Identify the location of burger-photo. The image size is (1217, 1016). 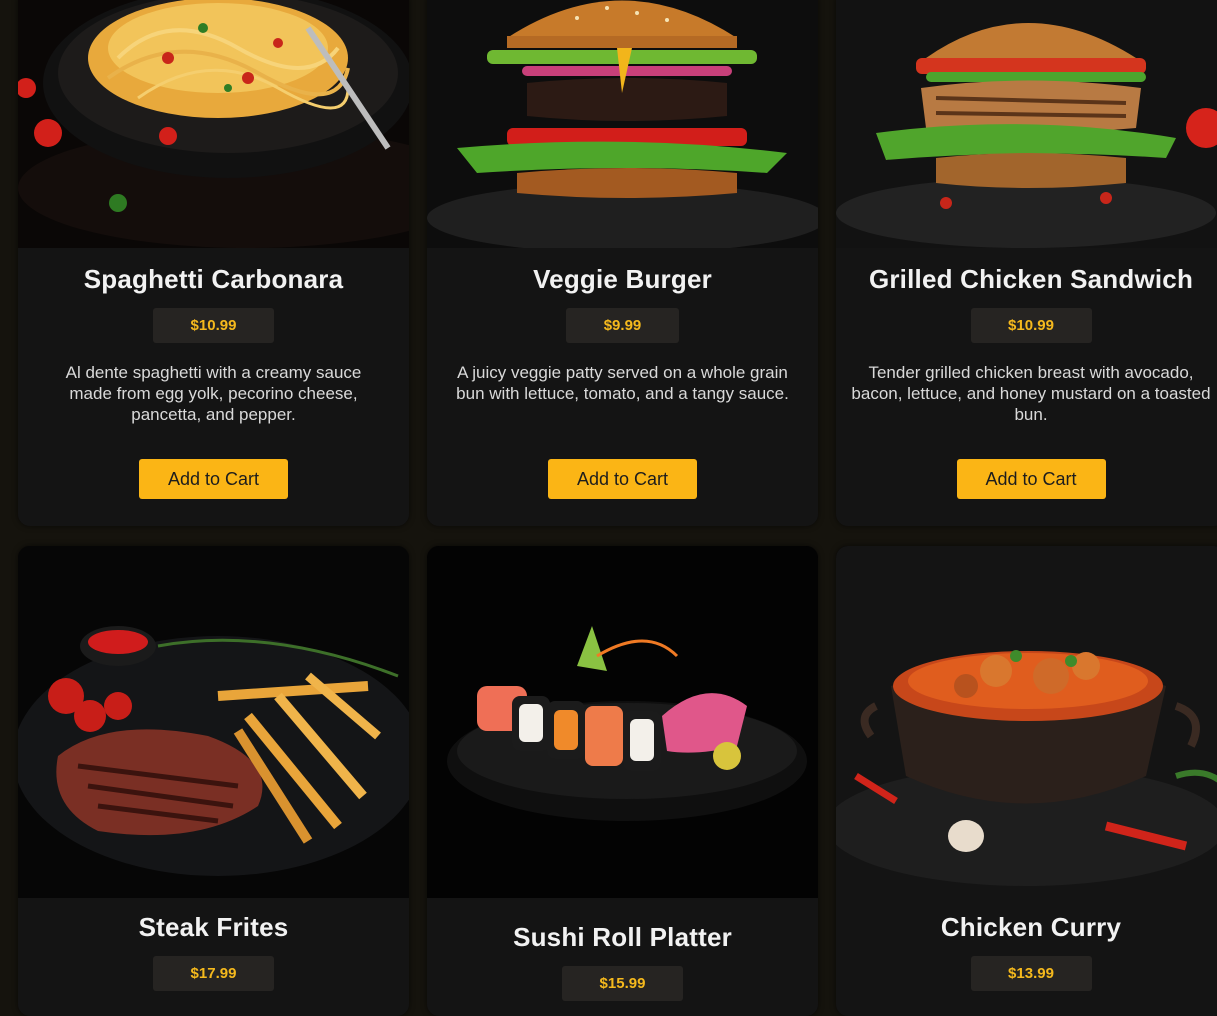
(622, 124).